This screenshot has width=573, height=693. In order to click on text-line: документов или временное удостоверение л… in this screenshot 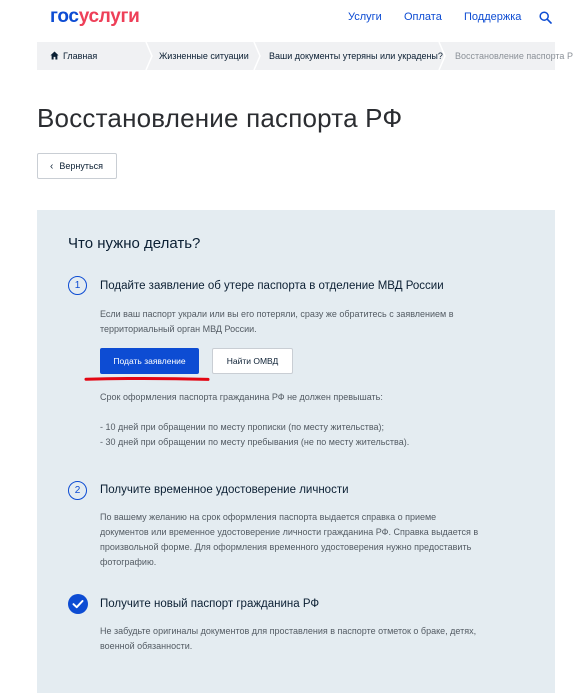, I will do `click(289, 532)`.